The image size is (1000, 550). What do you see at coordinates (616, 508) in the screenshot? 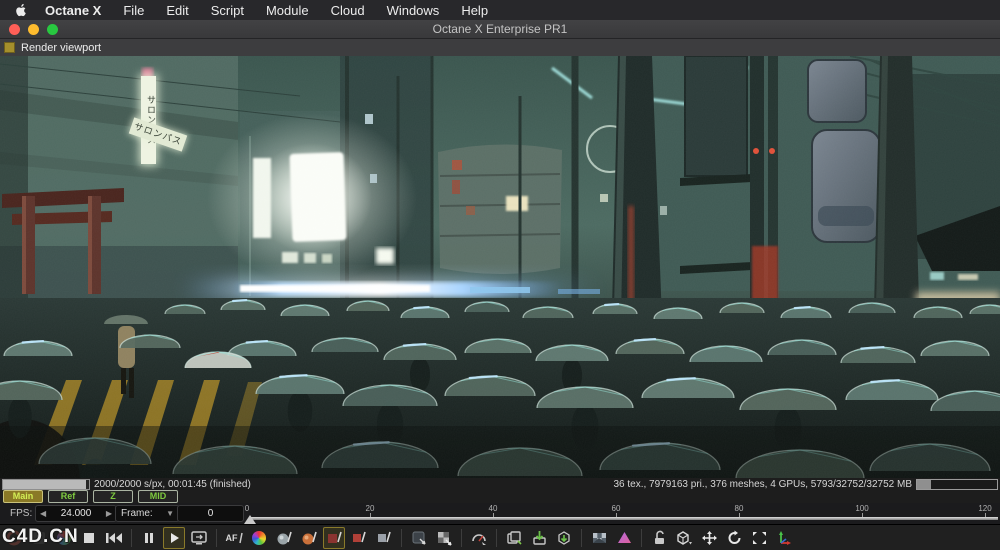
I see `tick-60: 60` at bounding box center [616, 508].